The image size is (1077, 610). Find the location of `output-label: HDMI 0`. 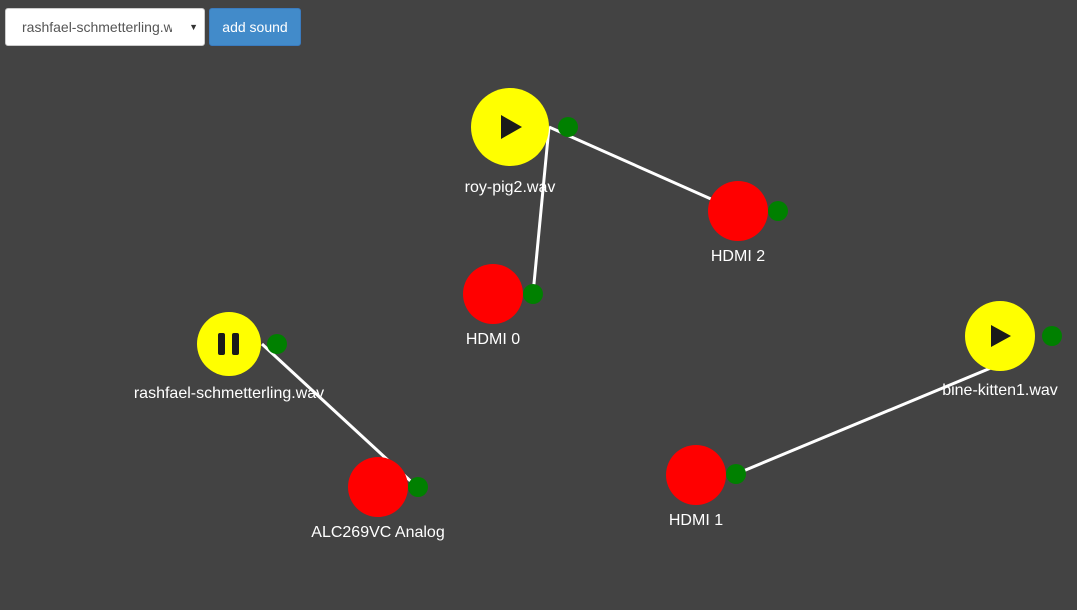

output-label: HDMI 0 is located at coordinates (493, 339).